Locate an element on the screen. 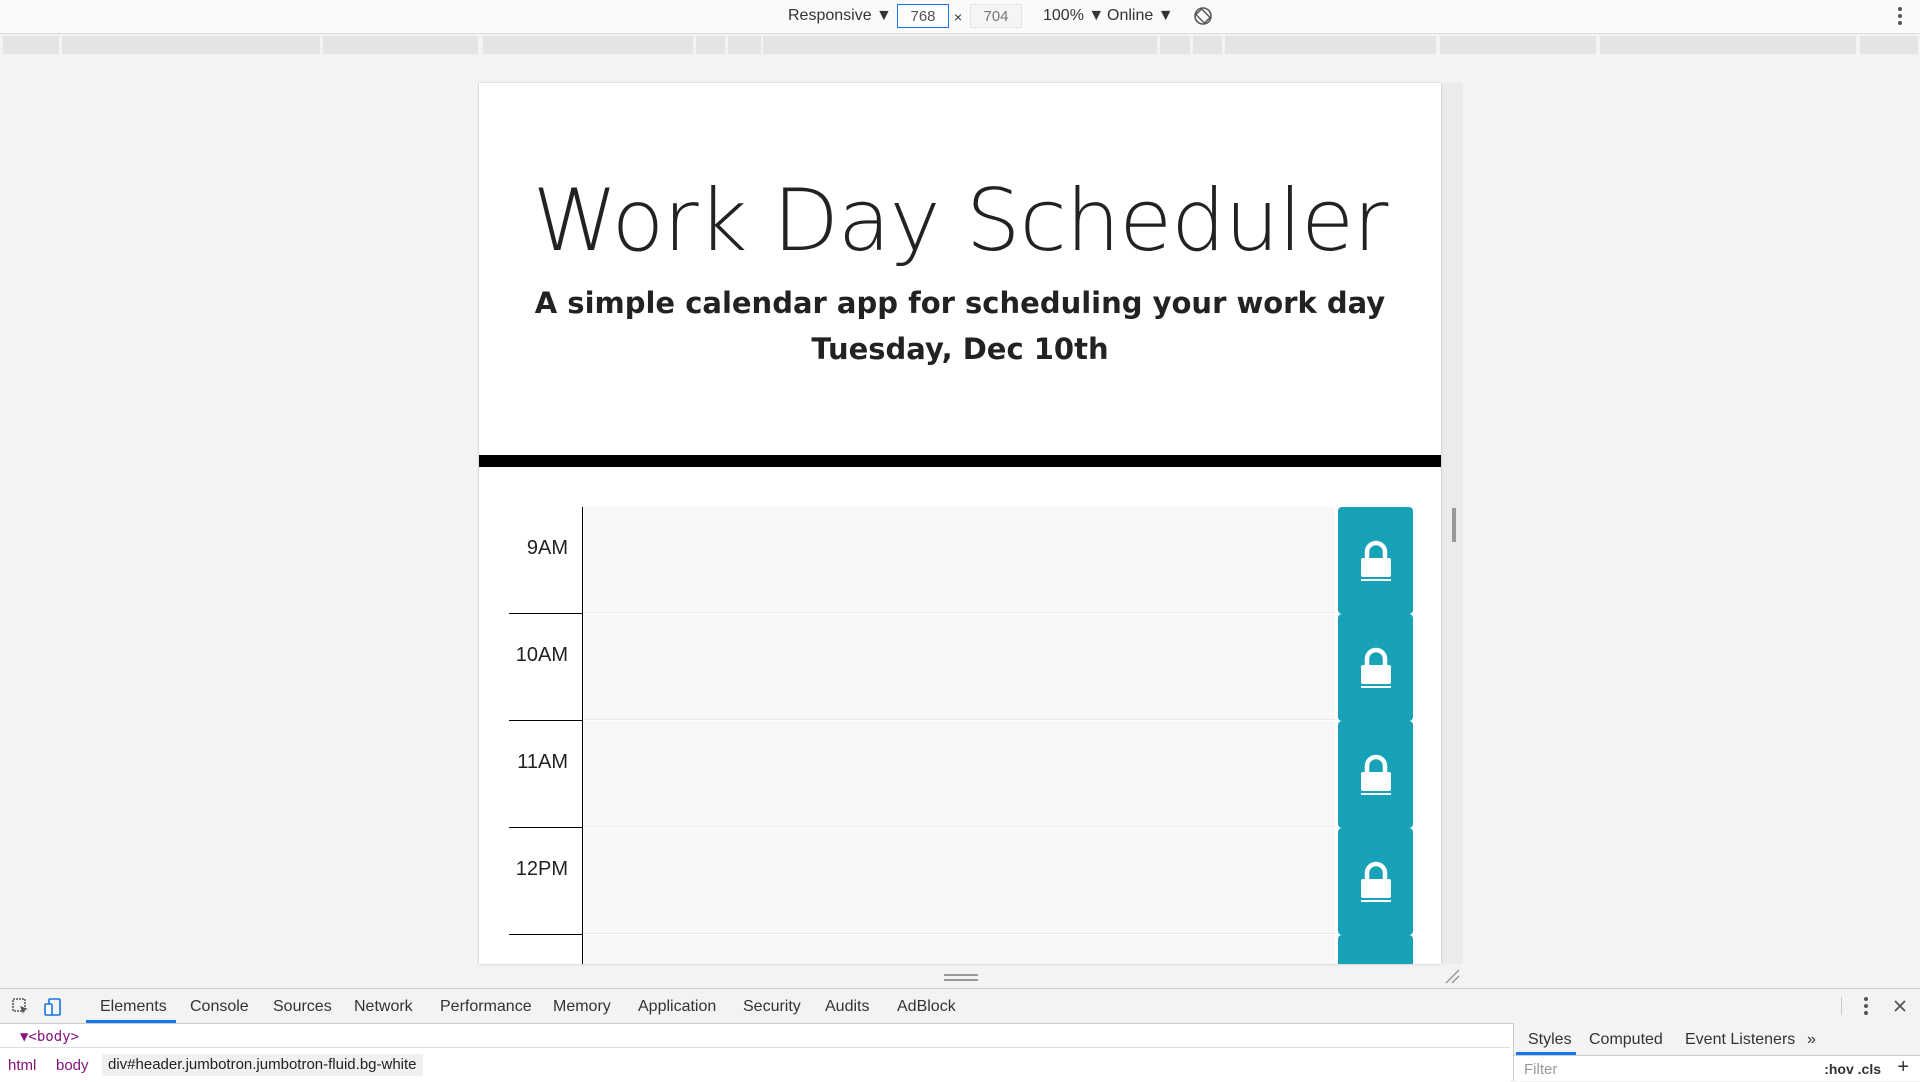 The height and width of the screenshot is (1082, 1920). tab-styles: Styles is located at coordinates (1550, 1040).